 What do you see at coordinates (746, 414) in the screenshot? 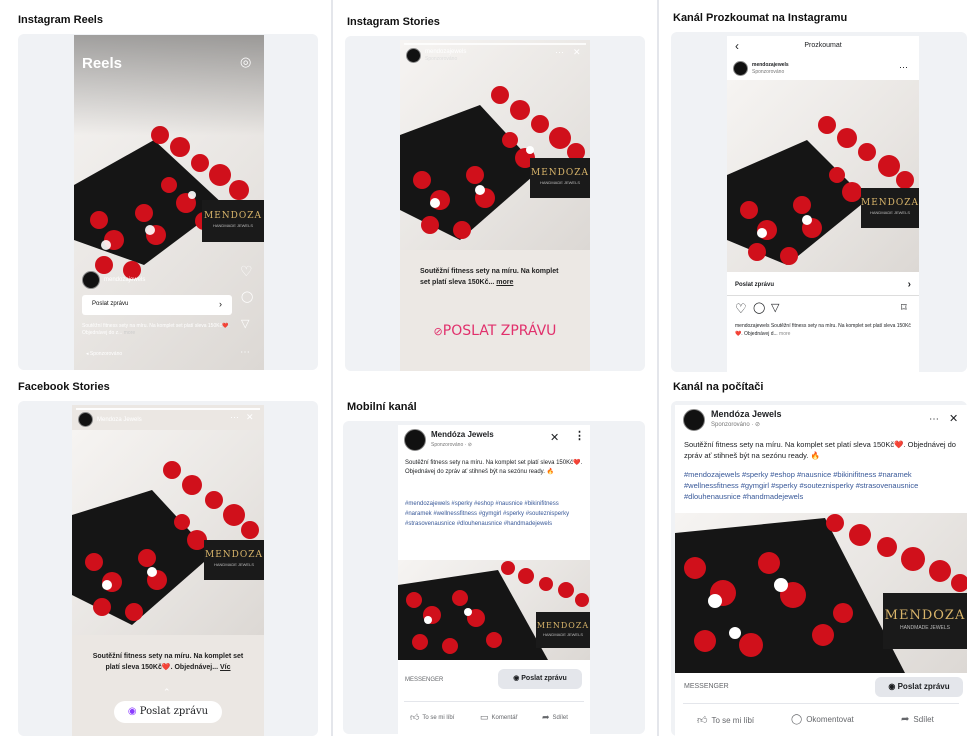
I see `desktop-page-name: Mendóza Jewels` at bounding box center [746, 414].